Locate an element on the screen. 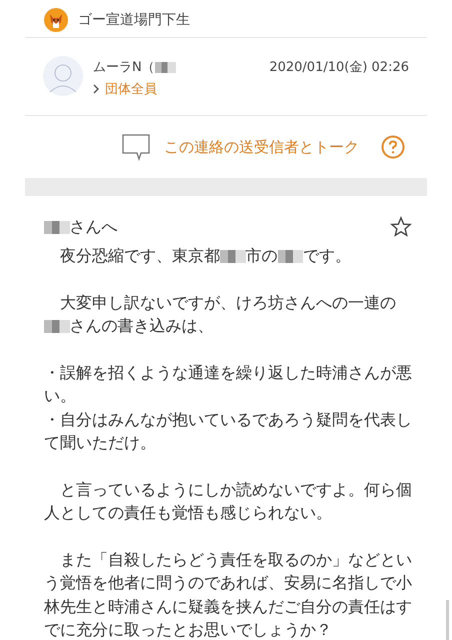 This screenshot has height=640, width=452. chat-icon is located at coordinates (137, 147).